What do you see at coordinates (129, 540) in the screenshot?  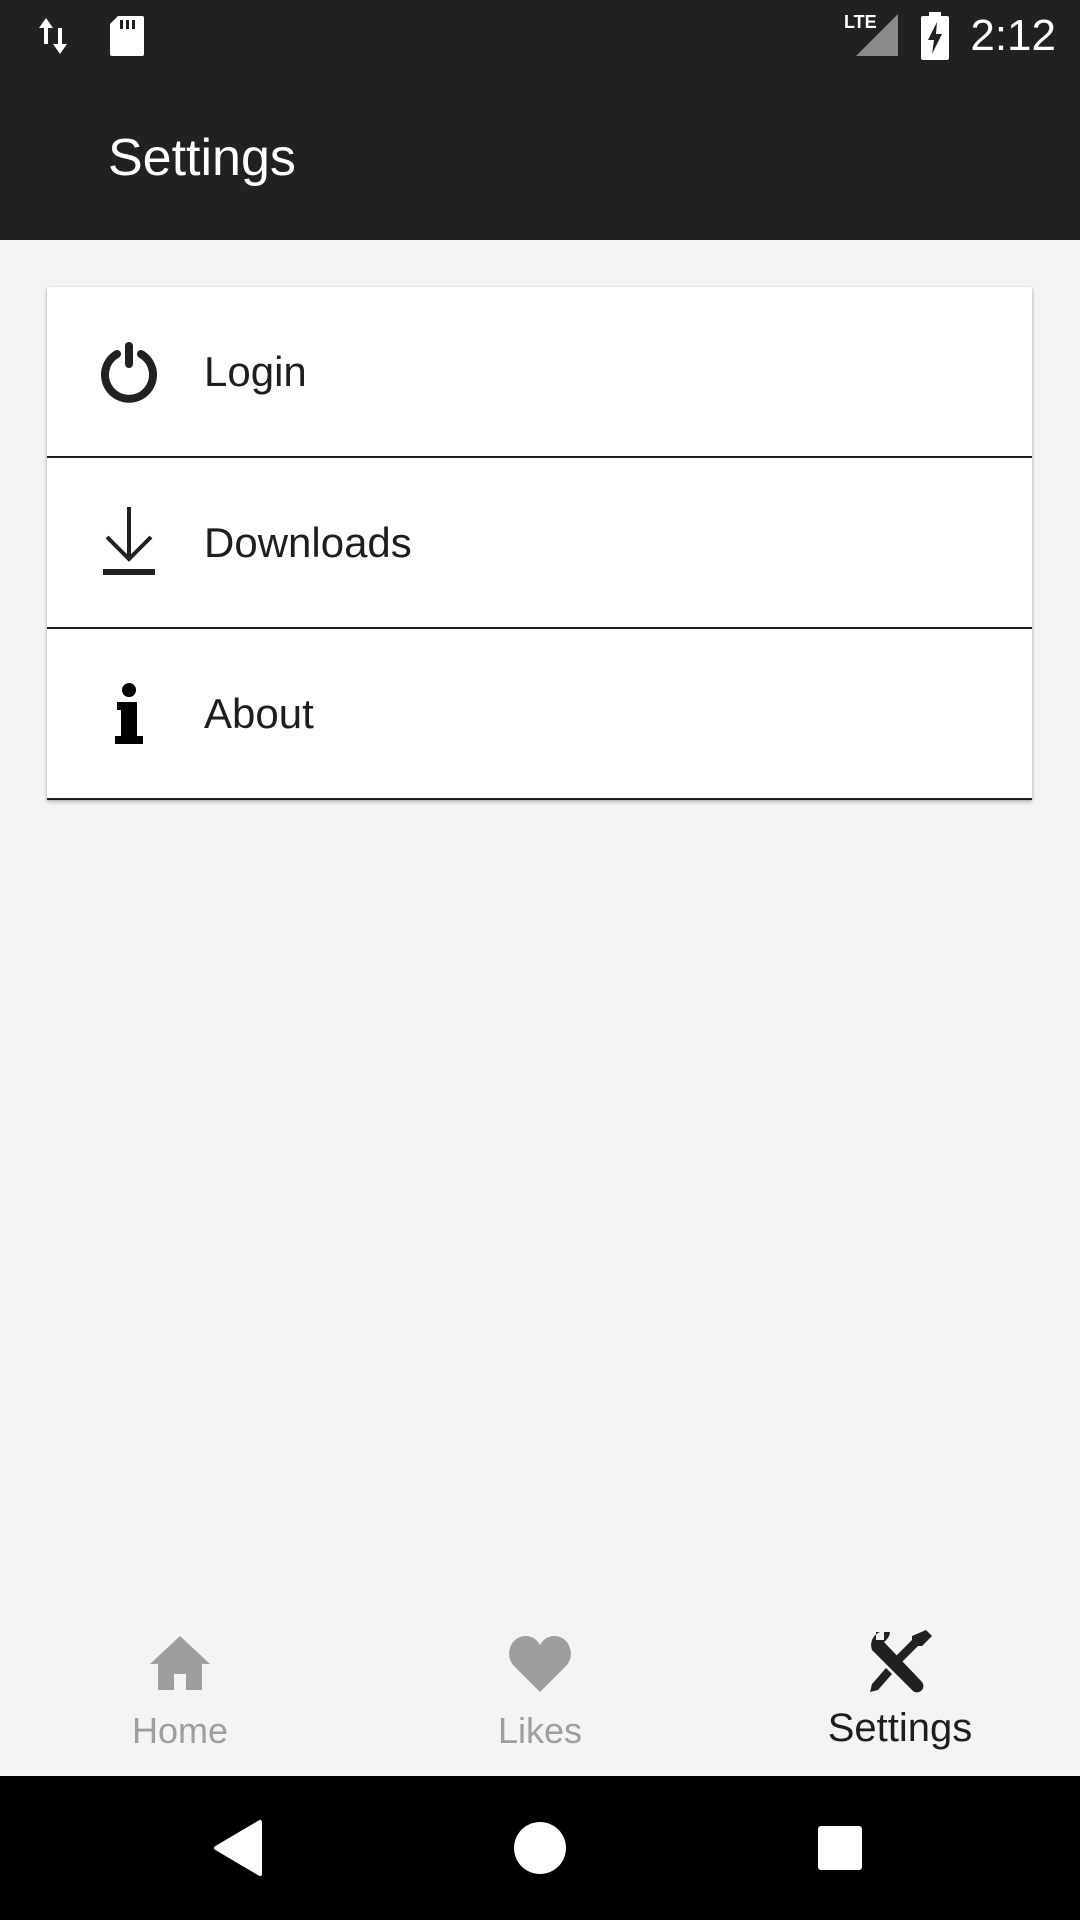 I see `download-icon` at bounding box center [129, 540].